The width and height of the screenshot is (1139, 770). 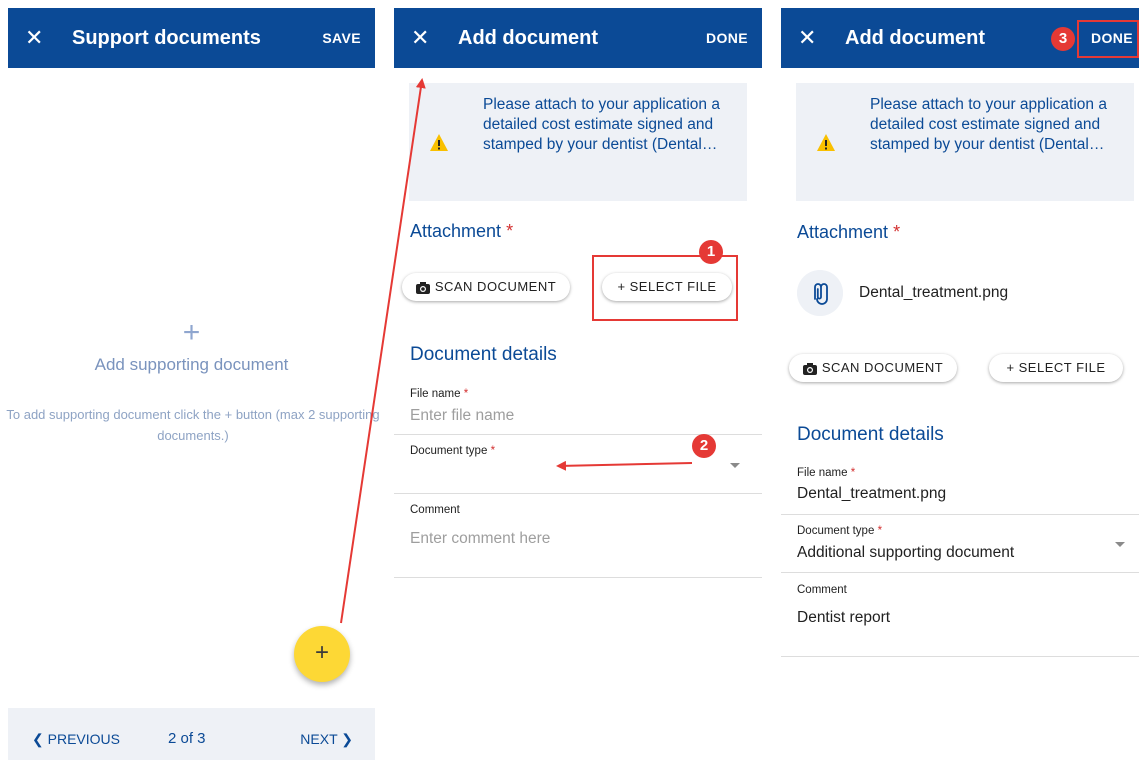 What do you see at coordinates (727, 38) in the screenshot?
I see `done-button: DONE` at bounding box center [727, 38].